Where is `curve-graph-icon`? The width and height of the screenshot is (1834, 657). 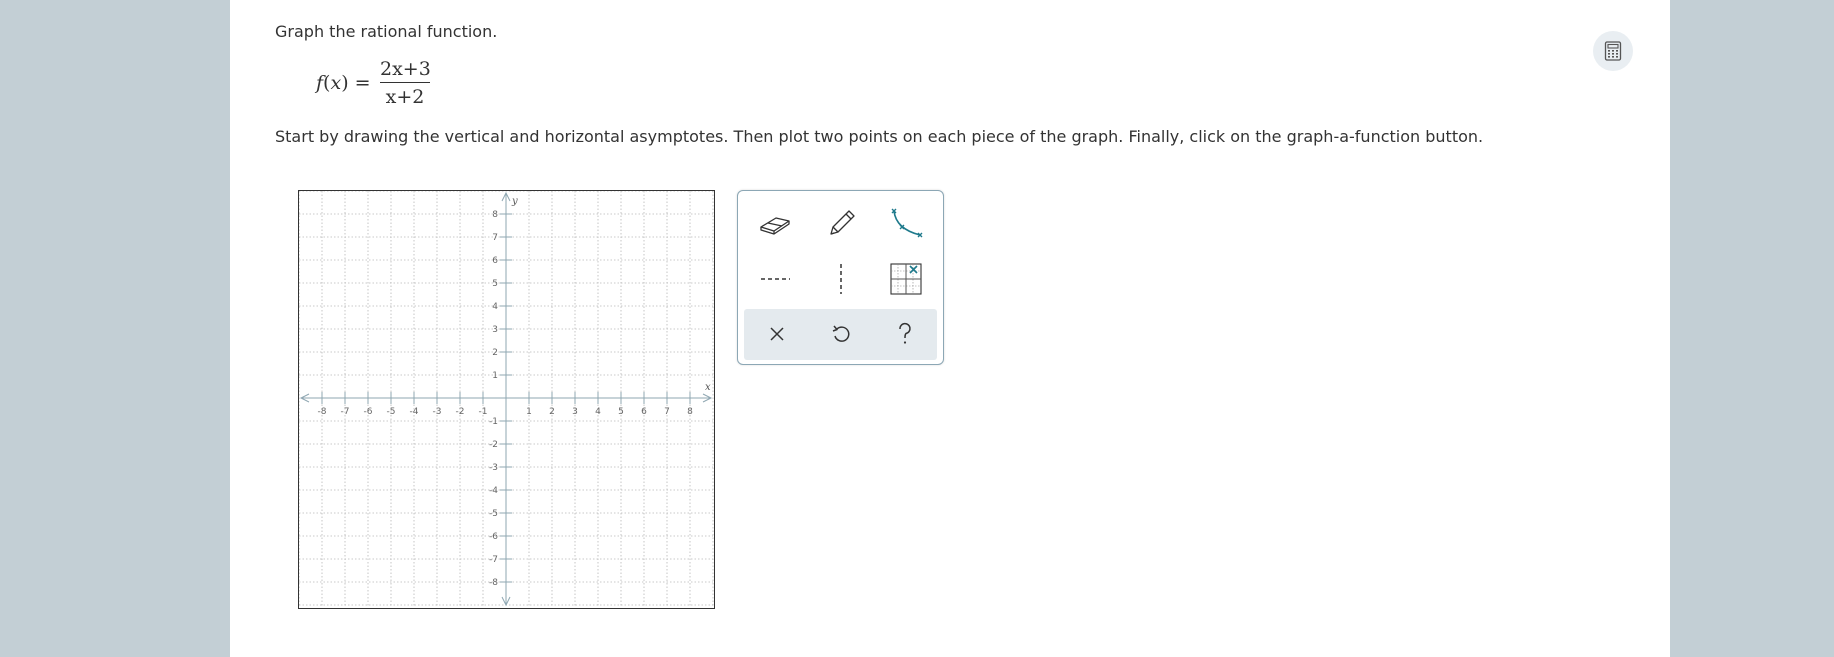
curve-graph-icon is located at coordinates (907, 223).